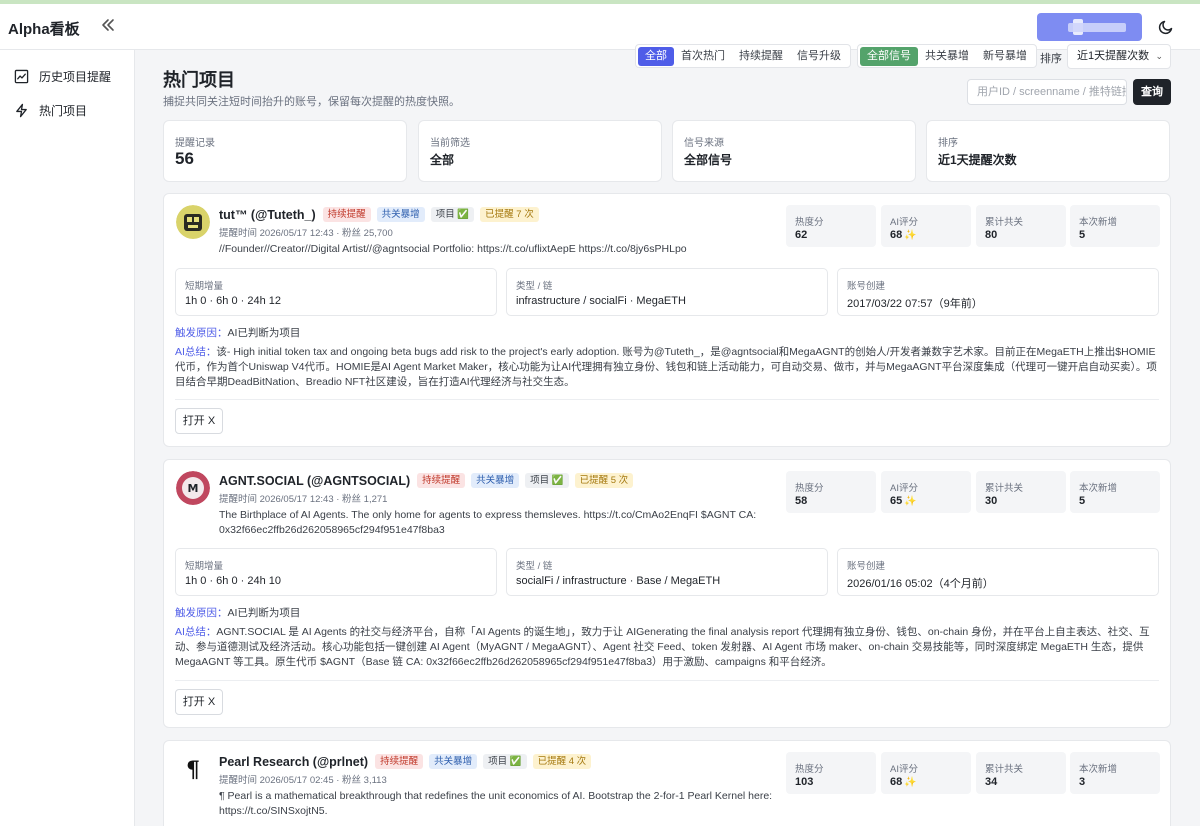 The width and height of the screenshot is (1200, 826). What do you see at coordinates (601, 301) in the screenshot?
I see `info-value: infrastructure / socialFi · MegaETH` at bounding box center [601, 301].